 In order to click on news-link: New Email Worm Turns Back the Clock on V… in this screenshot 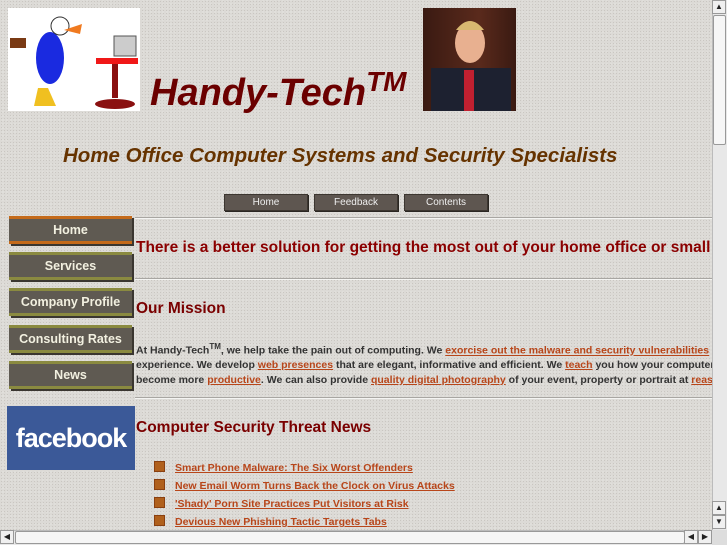, I will do `click(315, 486)`.